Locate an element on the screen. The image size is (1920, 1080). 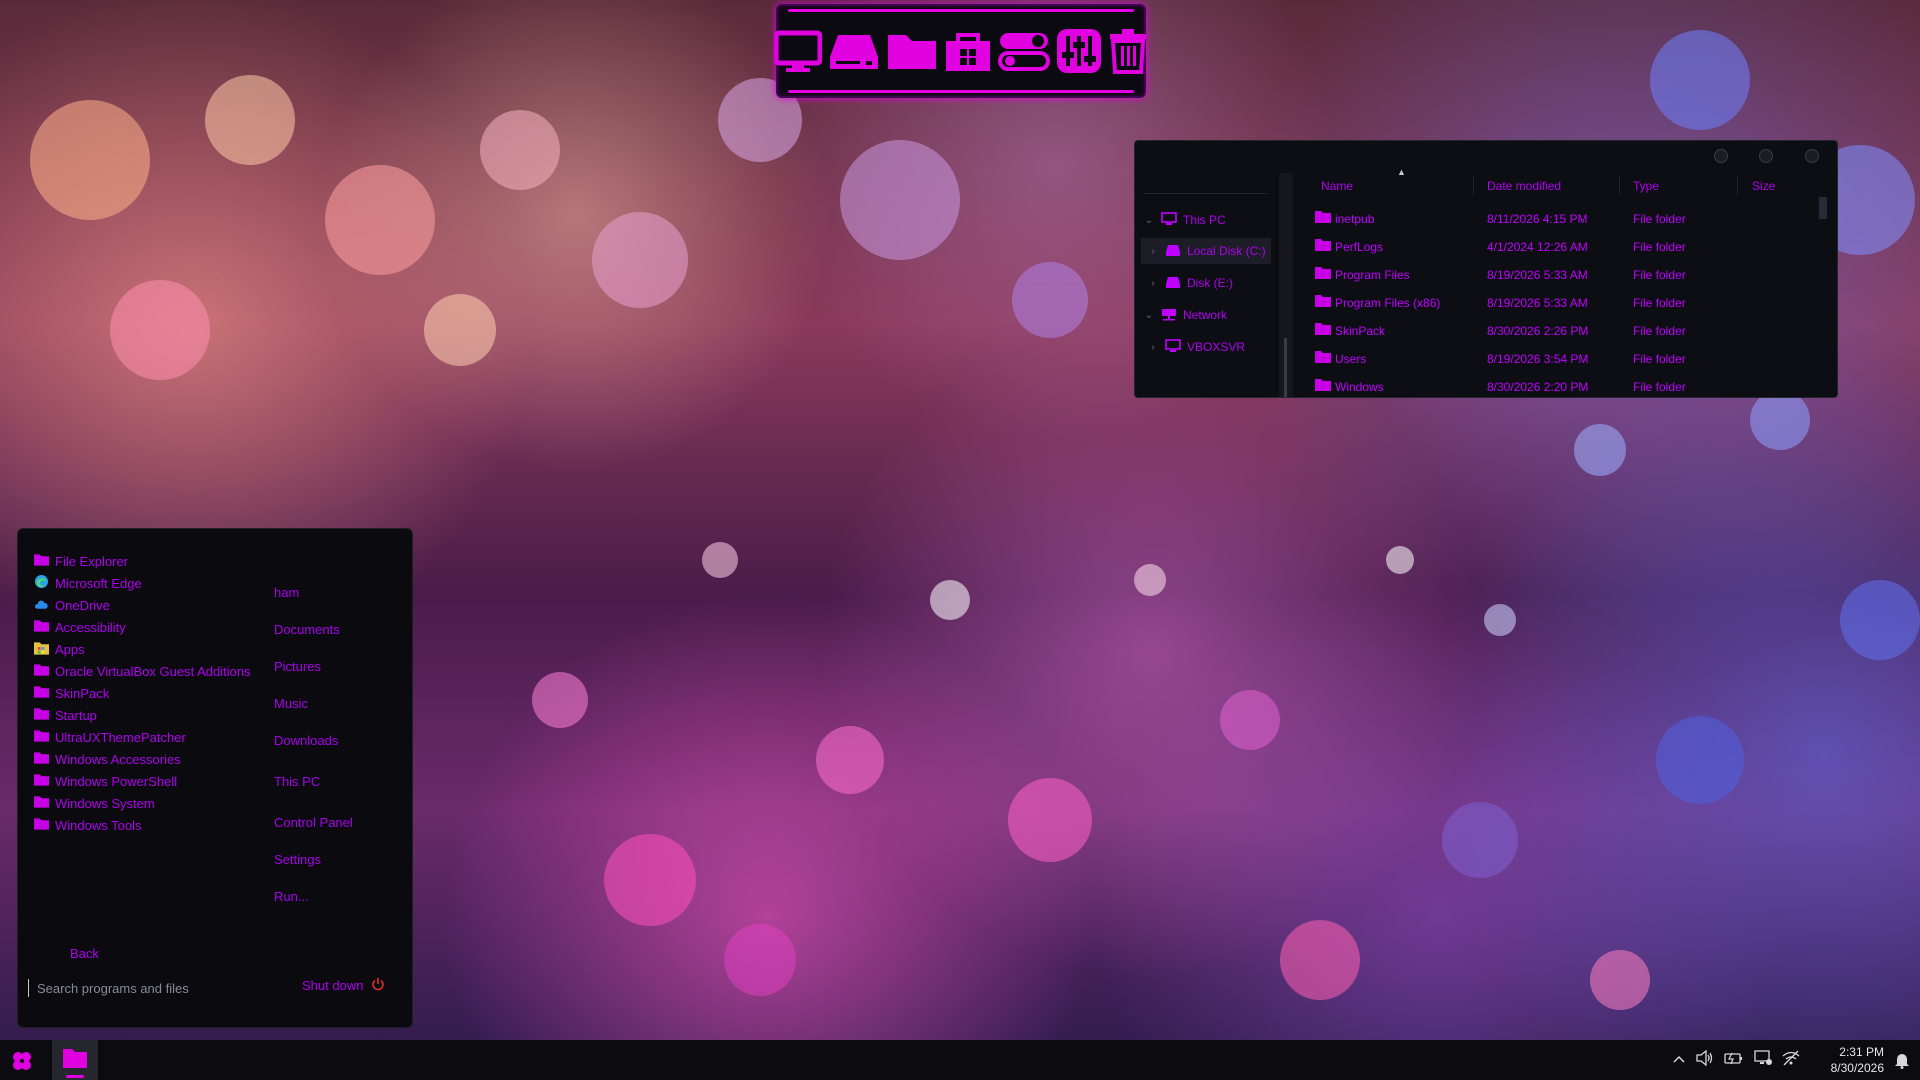
program-skinpack: SkinPack is located at coordinates (71, 693).